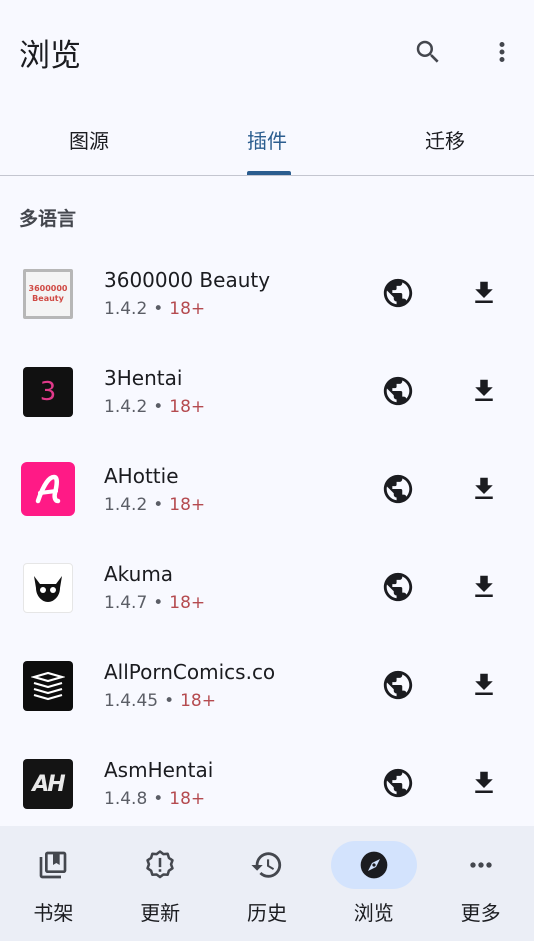 The height and width of the screenshot is (941, 534). I want to click on extension-name: AsmHentai, so click(159, 770).